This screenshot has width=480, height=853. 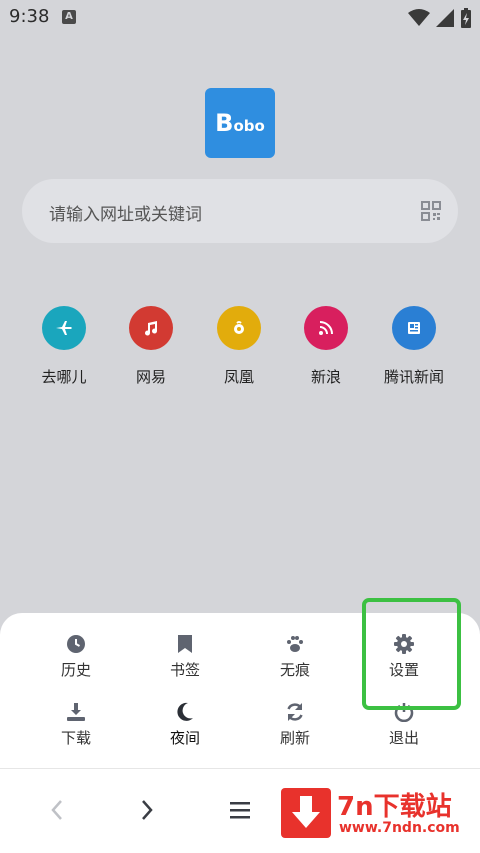 What do you see at coordinates (403, 738) in the screenshot?
I see `menu-label: 退出` at bounding box center [403, 738].